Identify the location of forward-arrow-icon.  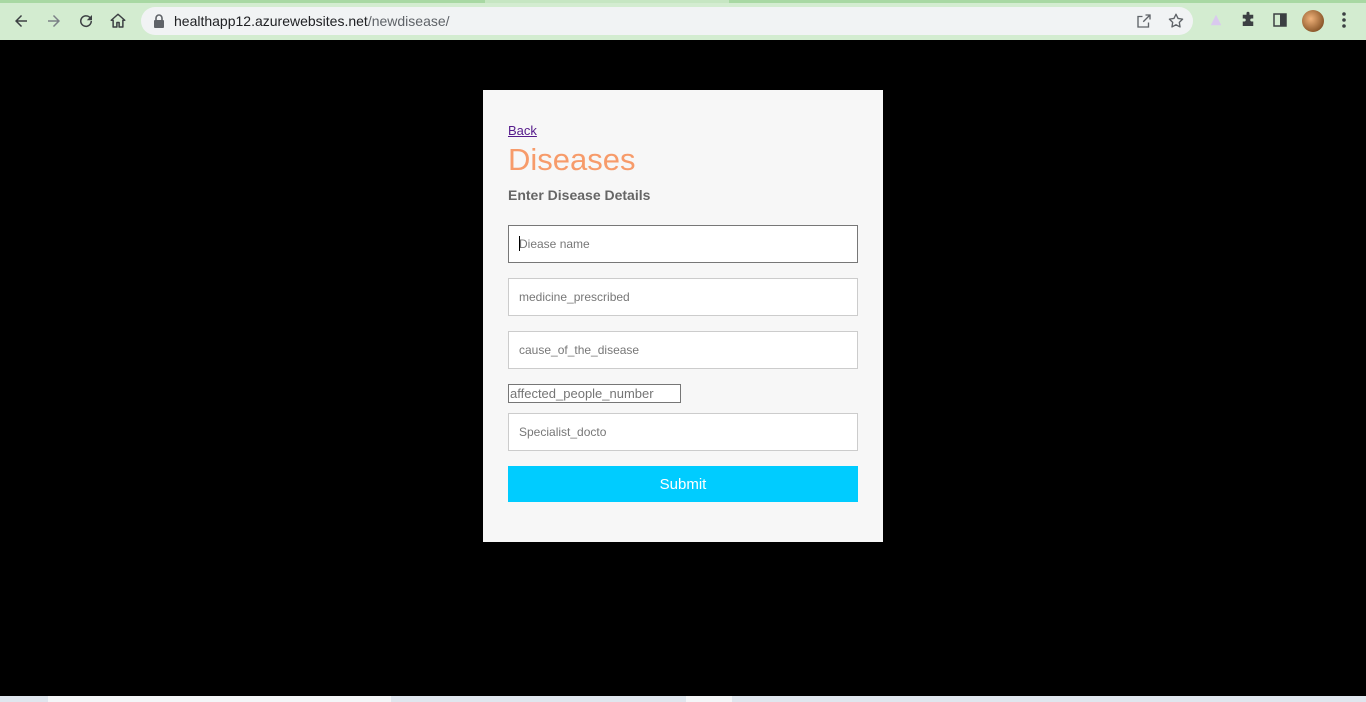
(54, 21).